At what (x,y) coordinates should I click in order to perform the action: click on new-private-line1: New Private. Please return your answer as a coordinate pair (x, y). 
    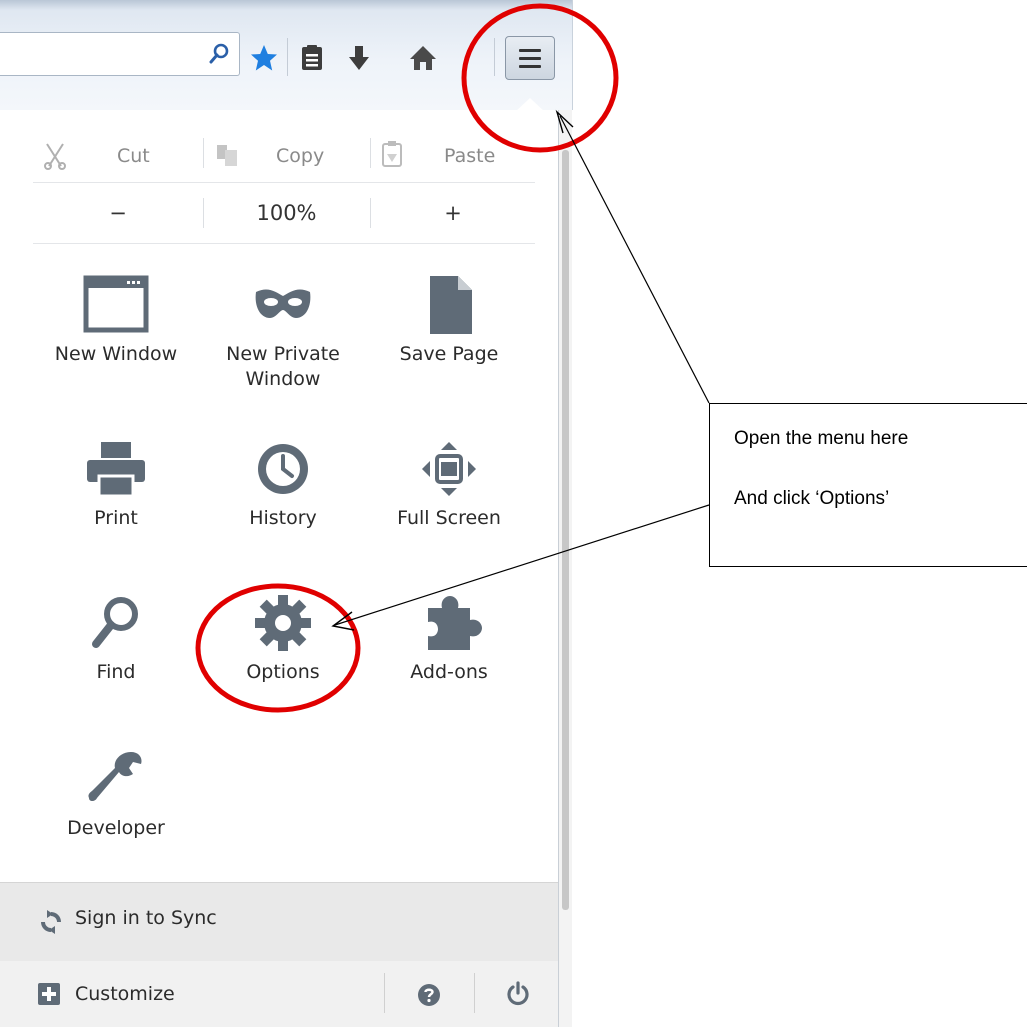
    Looking at the image, I should click on (283, 354).